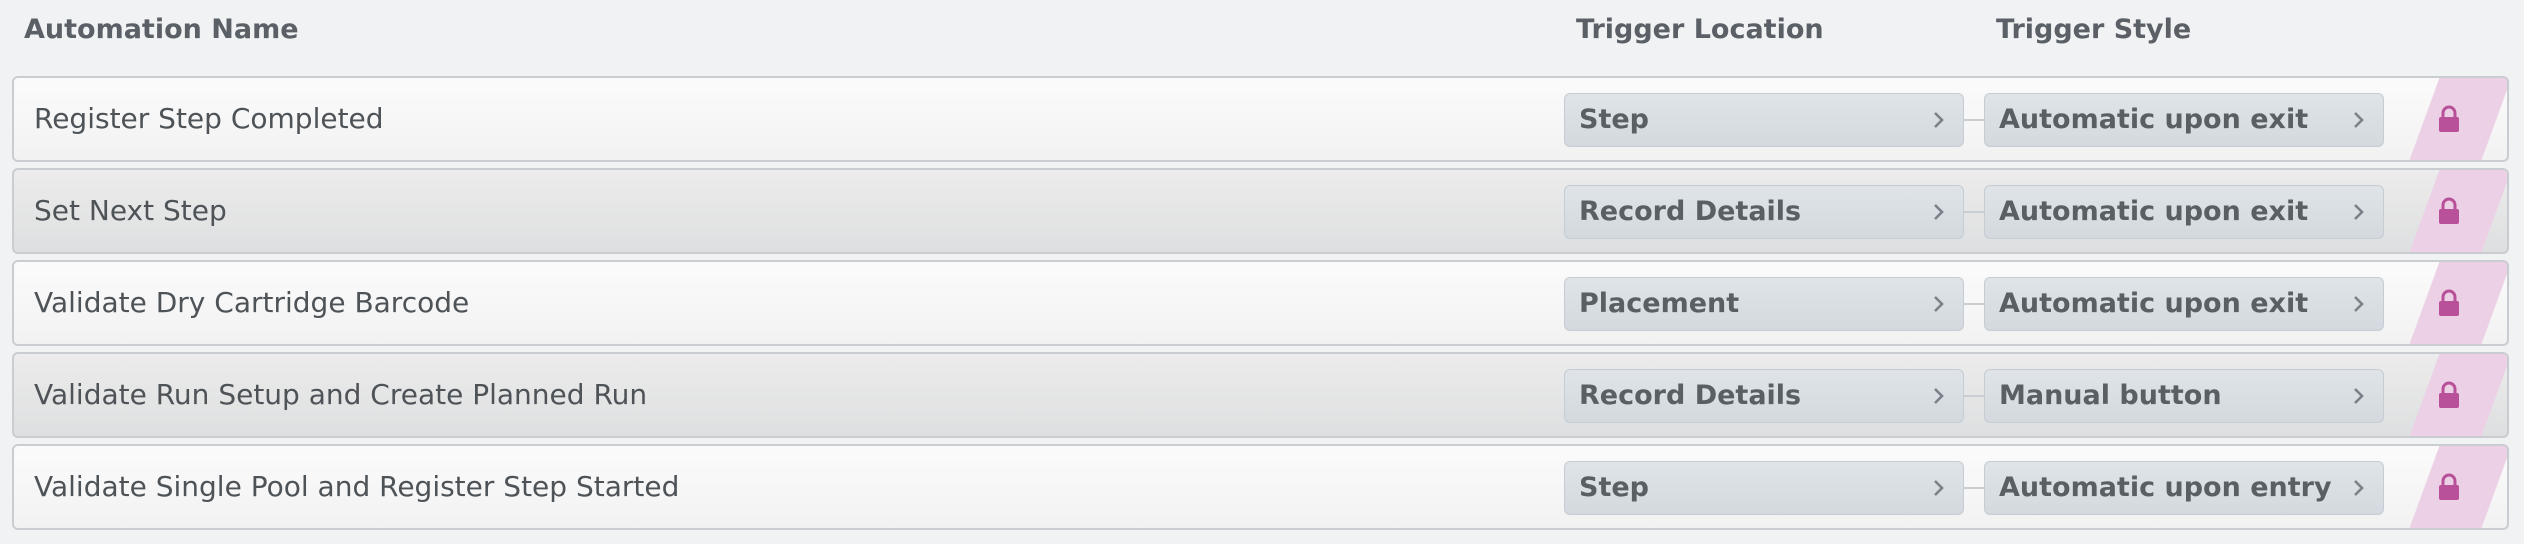 This screenshot has height=544, width=2524. I want to click on automation-name: Register Step Completed, so click(209, 118).